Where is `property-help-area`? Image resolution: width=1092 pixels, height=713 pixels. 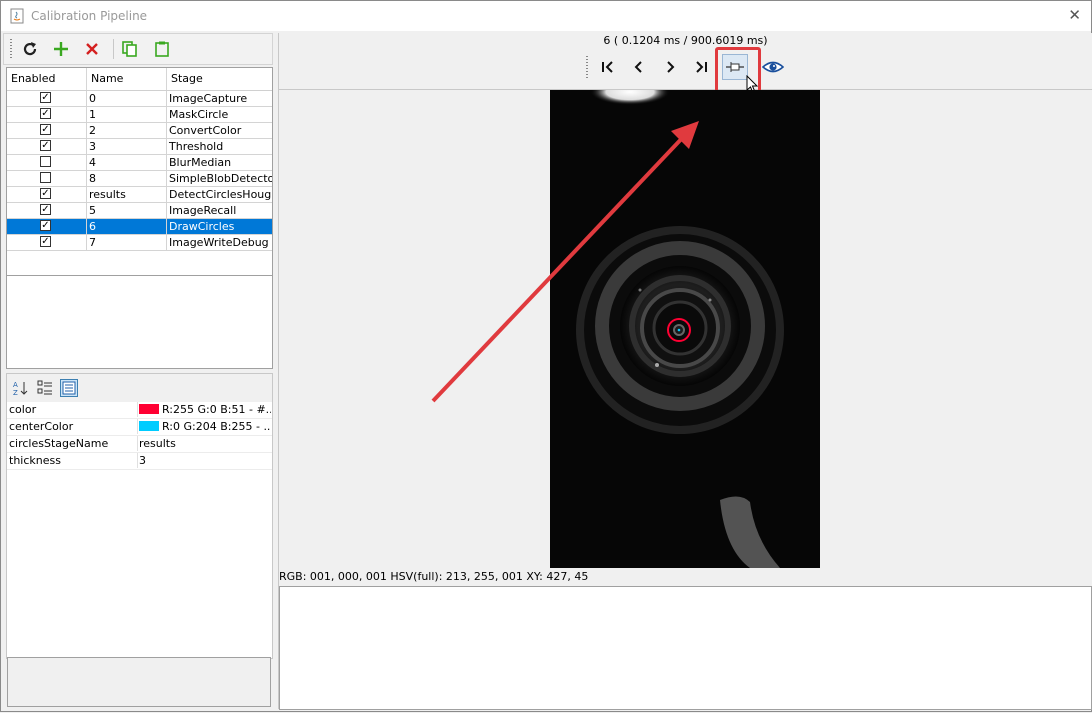 property-help-area is located at coordinates (139, 682).